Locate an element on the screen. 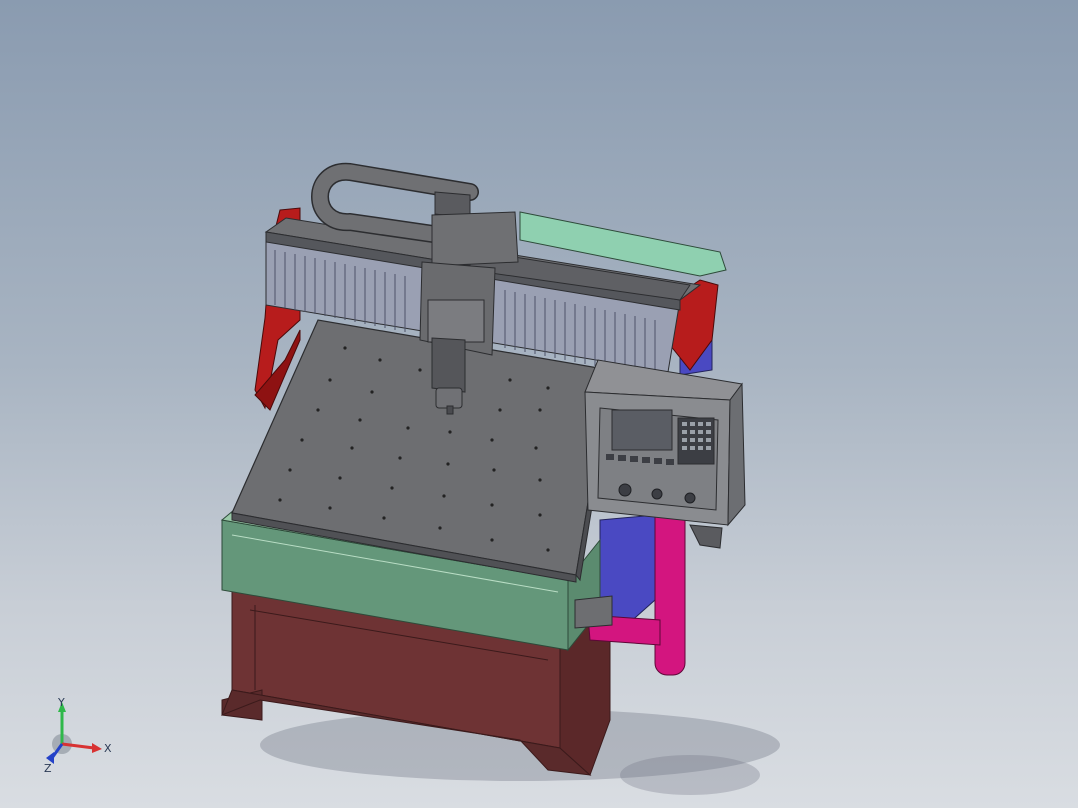 The width and height of the screenshot is (1078, 808). x-axis-label: X is located at coordinates (108, 748).